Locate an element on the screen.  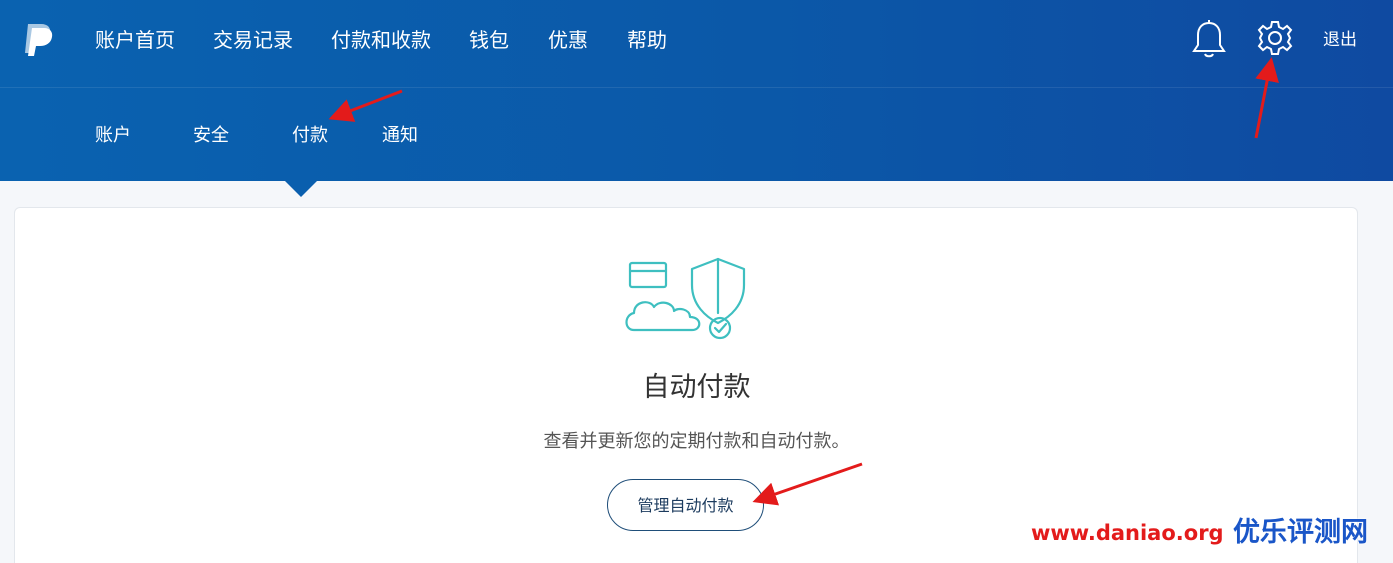
card-cloud-shield-icon is located at coordinates (685, 298).